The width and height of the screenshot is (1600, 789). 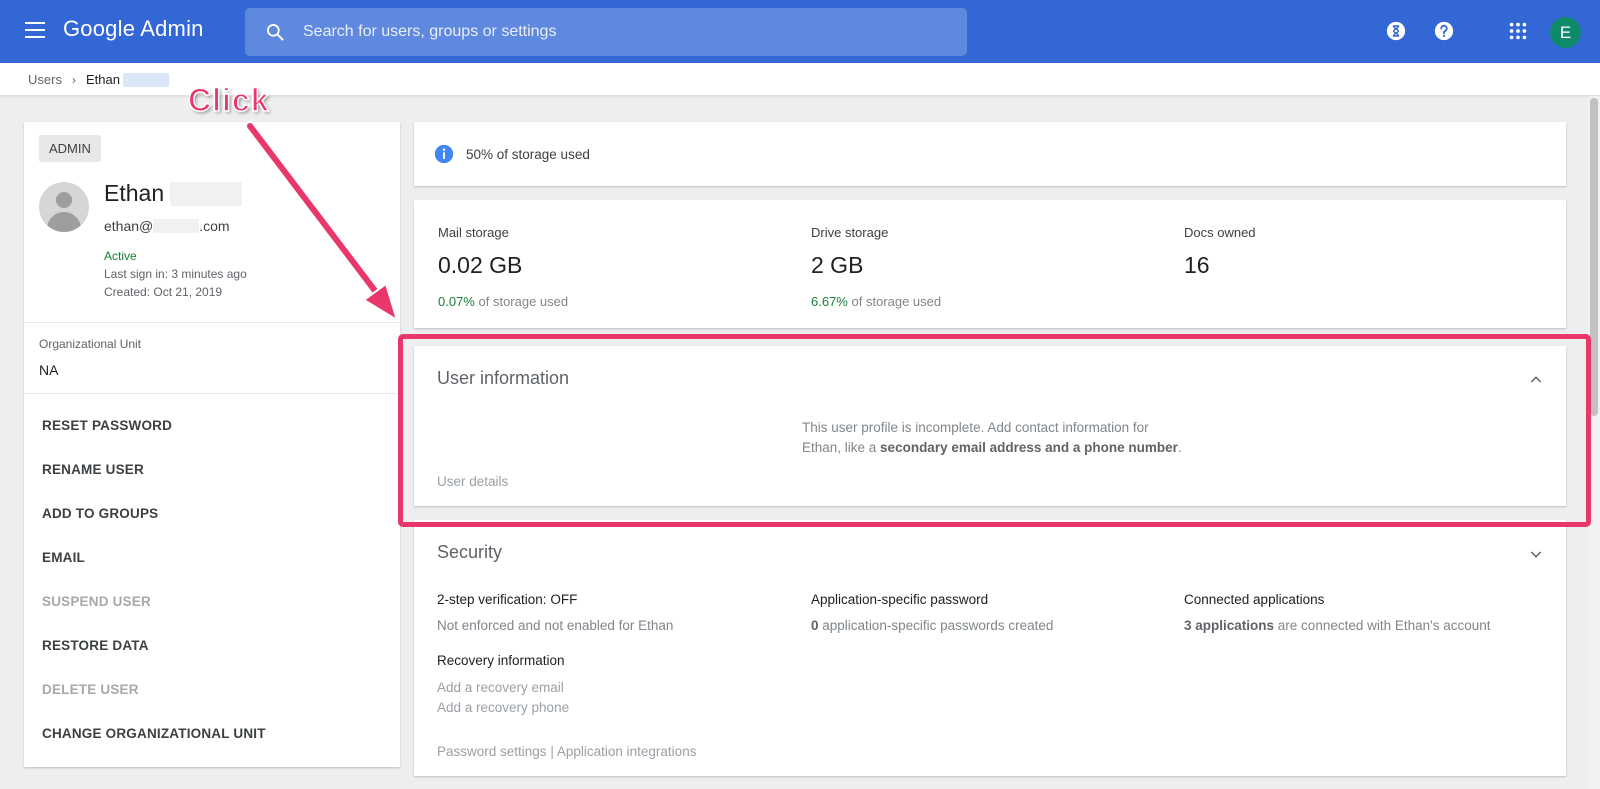 I want to click on recovery-info-label: Recovery information, so click(x=501, y=660).